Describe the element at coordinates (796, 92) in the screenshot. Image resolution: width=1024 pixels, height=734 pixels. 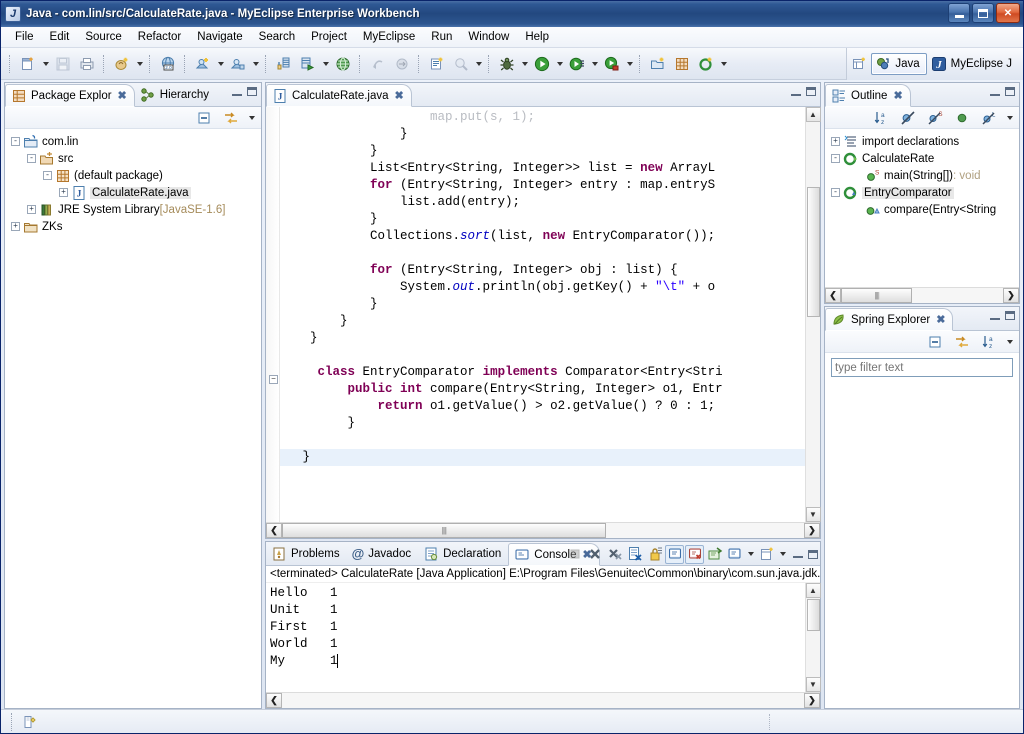
I see `minimize-editor-button` at that location.